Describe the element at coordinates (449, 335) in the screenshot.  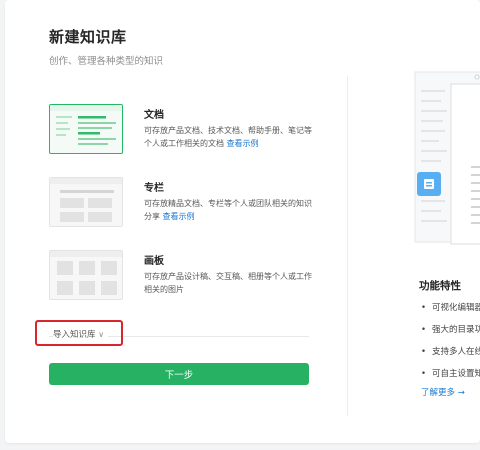
I see `feature-item: 强大的目录功` at that location.